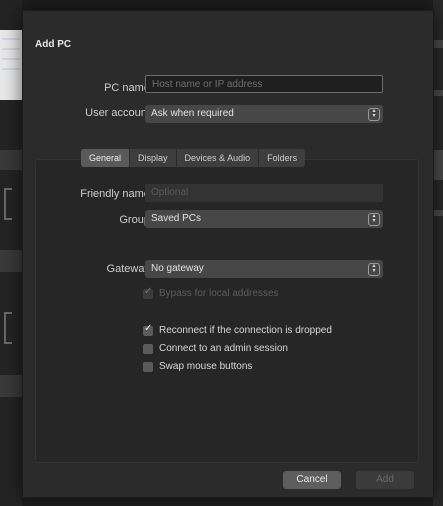 The height and width of the screenshot is (506, 443). Describe the element at coordinates (264, 114) in the screenshot. I see `user-account-select: Ask when required ▴ ▾` at that location.